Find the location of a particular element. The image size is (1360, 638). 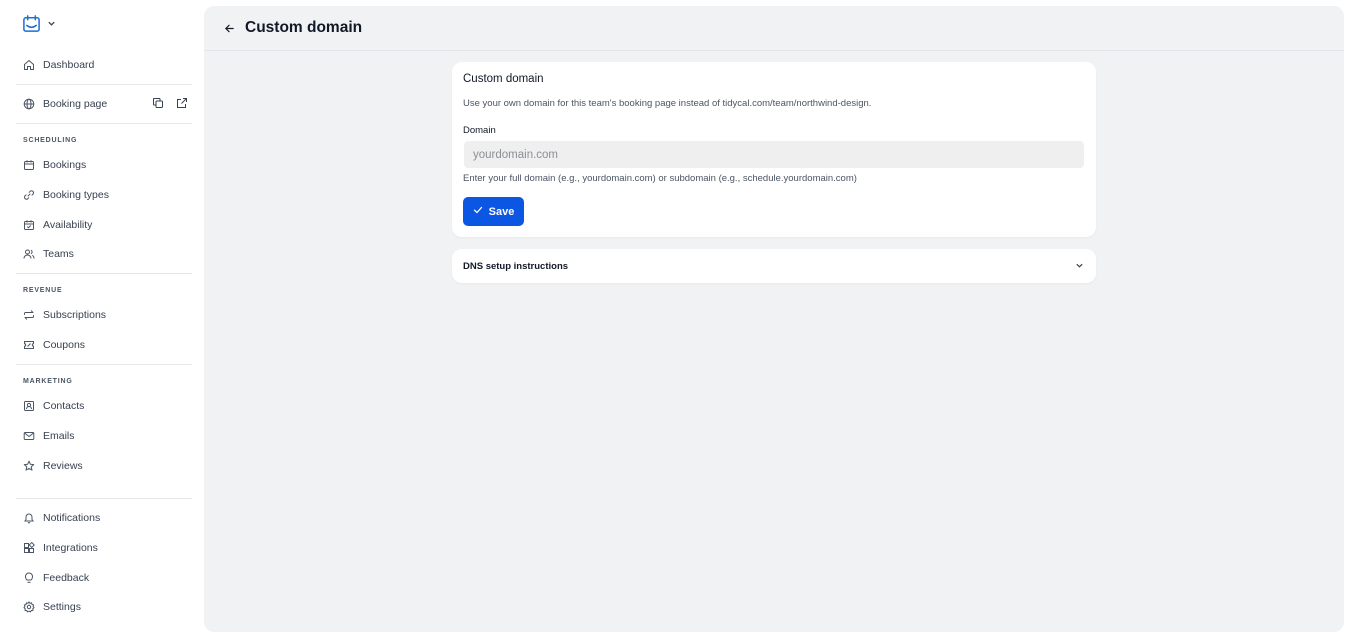

section-label-marketing: MARKETING is located at coordinates (48, 381).